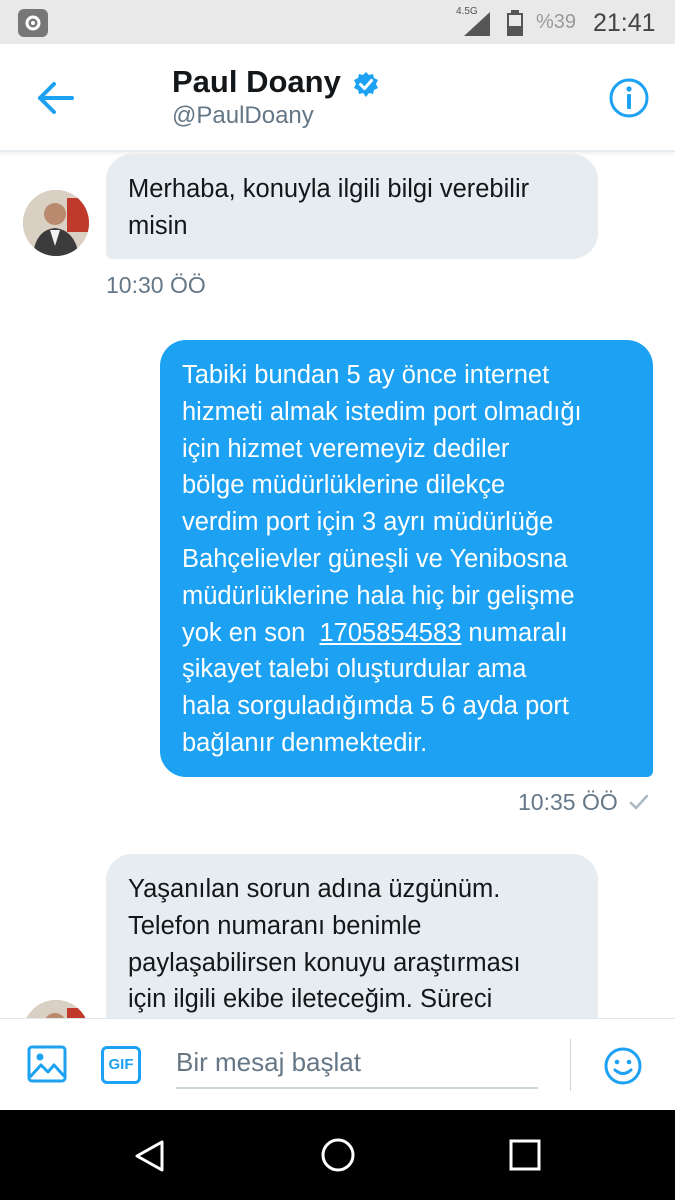 The height and width of the screenshot is (1200, 675). Describe the element at coordinates (375, 558) in the screenshot. I see `message-text-line: Bahçelievler güneşli ve Yenibosna` at that location.